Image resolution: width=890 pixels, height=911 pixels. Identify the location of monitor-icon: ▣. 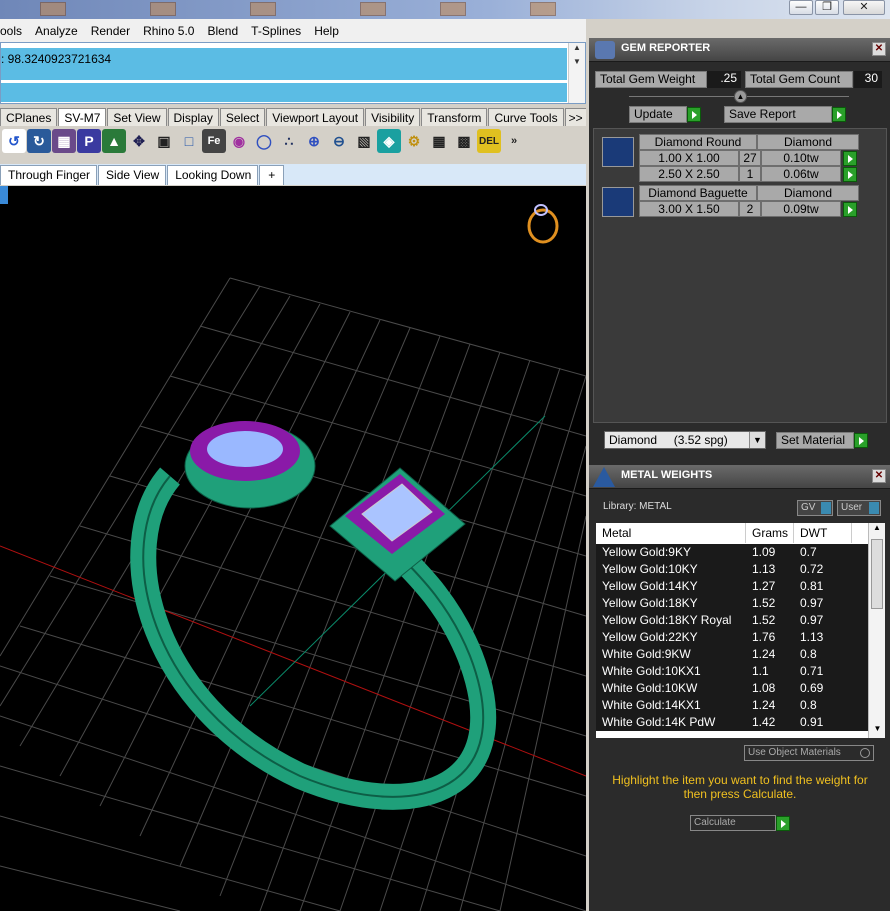
(164, 141).